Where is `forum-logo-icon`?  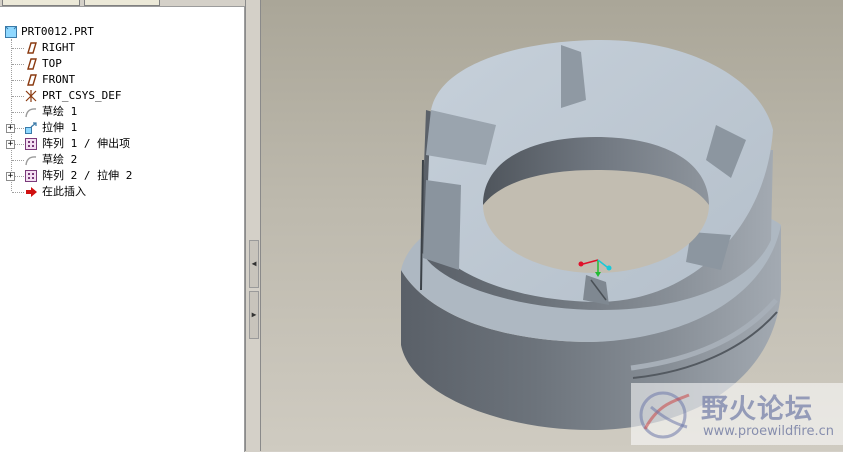 forum-logo-icon is located at coordinates (664, 415).